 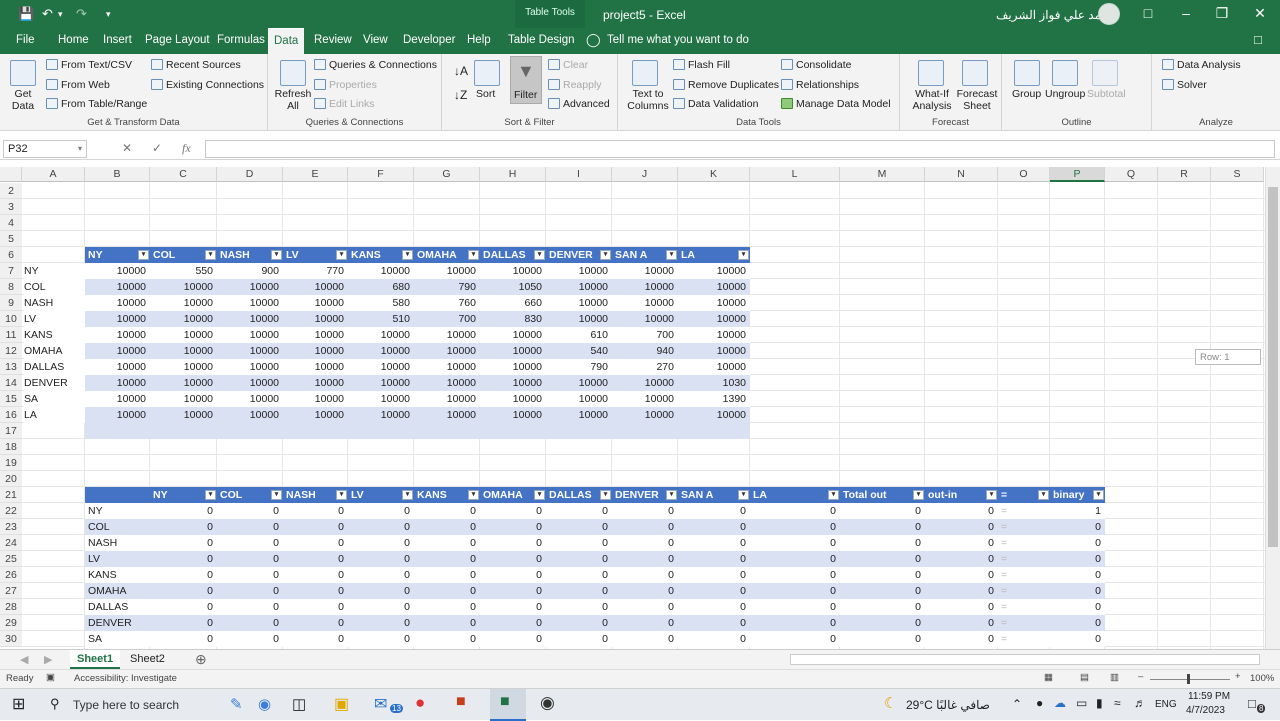 I want to click on table1-row-label: KANS, so click(x=54, y=335).